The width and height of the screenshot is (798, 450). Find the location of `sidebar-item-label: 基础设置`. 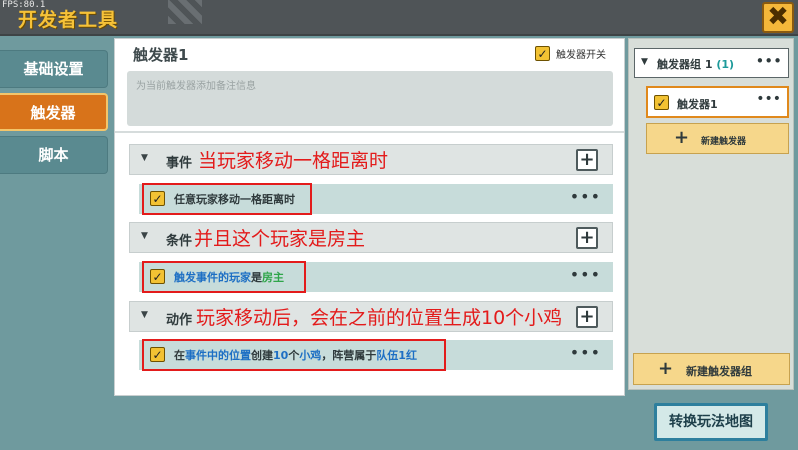

sidebar-item-label: 基础设置 is located at coordinates (53, 69).